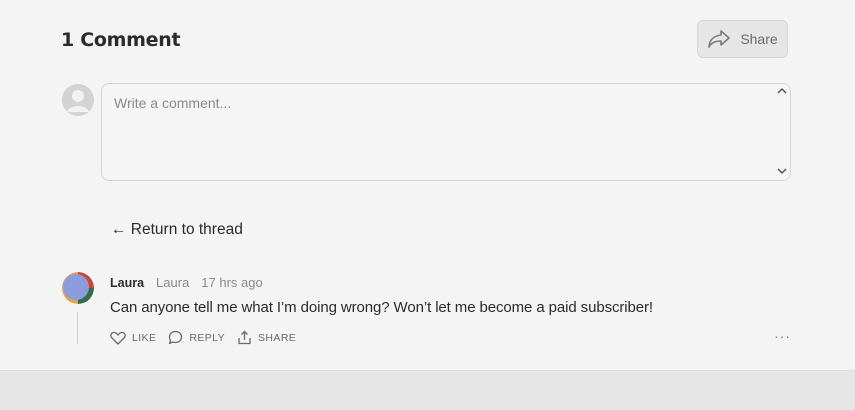 The height and width of the screenshot is (410, 855). What do you see at coordinates (781, 92) in the screenshot?
I see `scroll-up-icon` at bounding box center [781, 92].